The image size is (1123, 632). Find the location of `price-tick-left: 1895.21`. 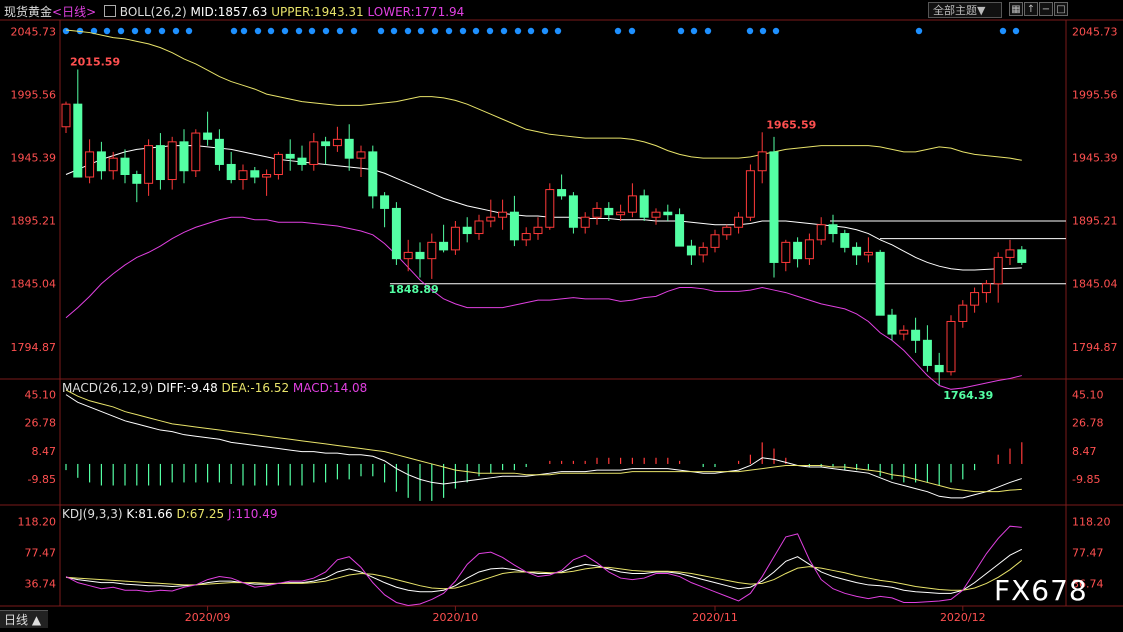

price-tick-left: 1895.21 is located at coordinates (34, 221).